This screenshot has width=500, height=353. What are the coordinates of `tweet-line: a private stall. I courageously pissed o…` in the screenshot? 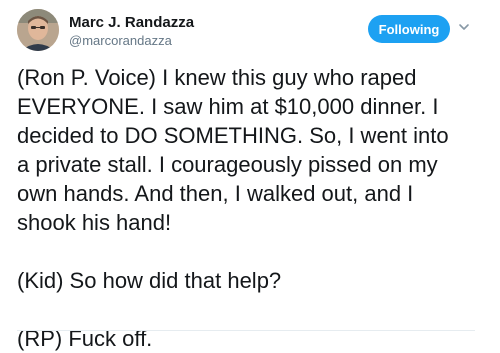 It's located at (227, 164).